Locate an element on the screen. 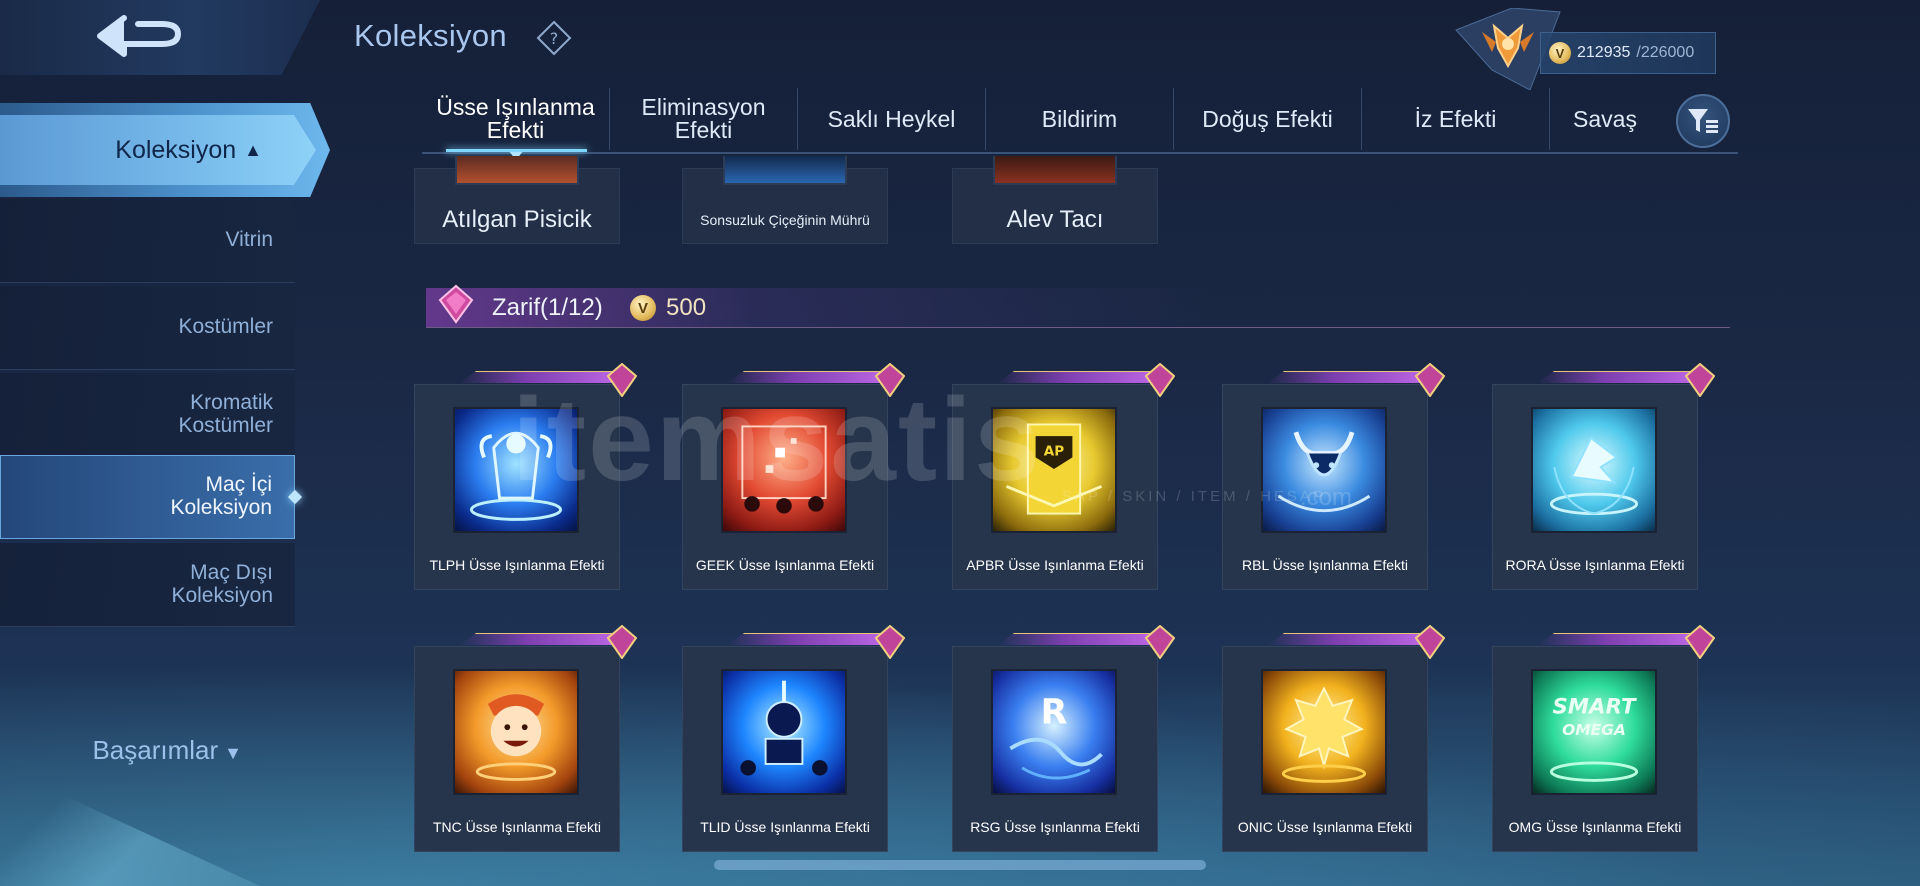 This screenshot has width=1920, height=886. item-card: Alev Tacı is located at coordinates (1055, 200).